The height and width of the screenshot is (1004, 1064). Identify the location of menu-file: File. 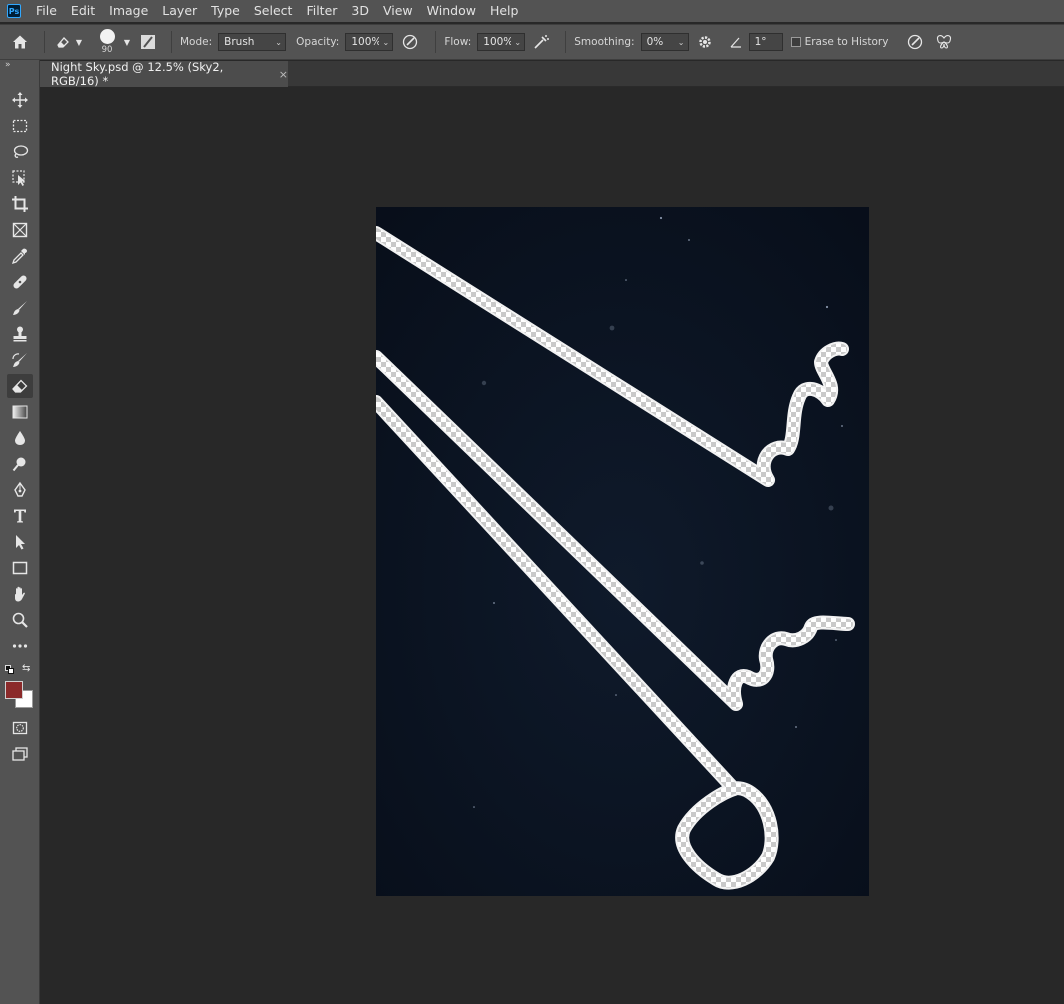
(46, 11).